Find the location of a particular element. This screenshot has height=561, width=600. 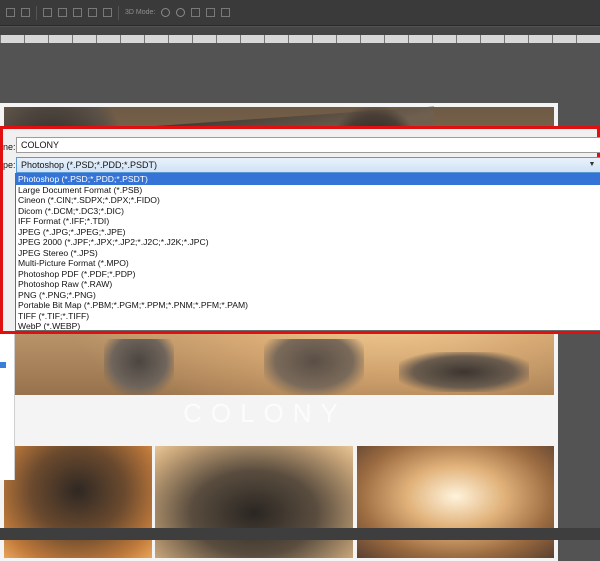

rotate-icon is located at coordinates (166, 12).